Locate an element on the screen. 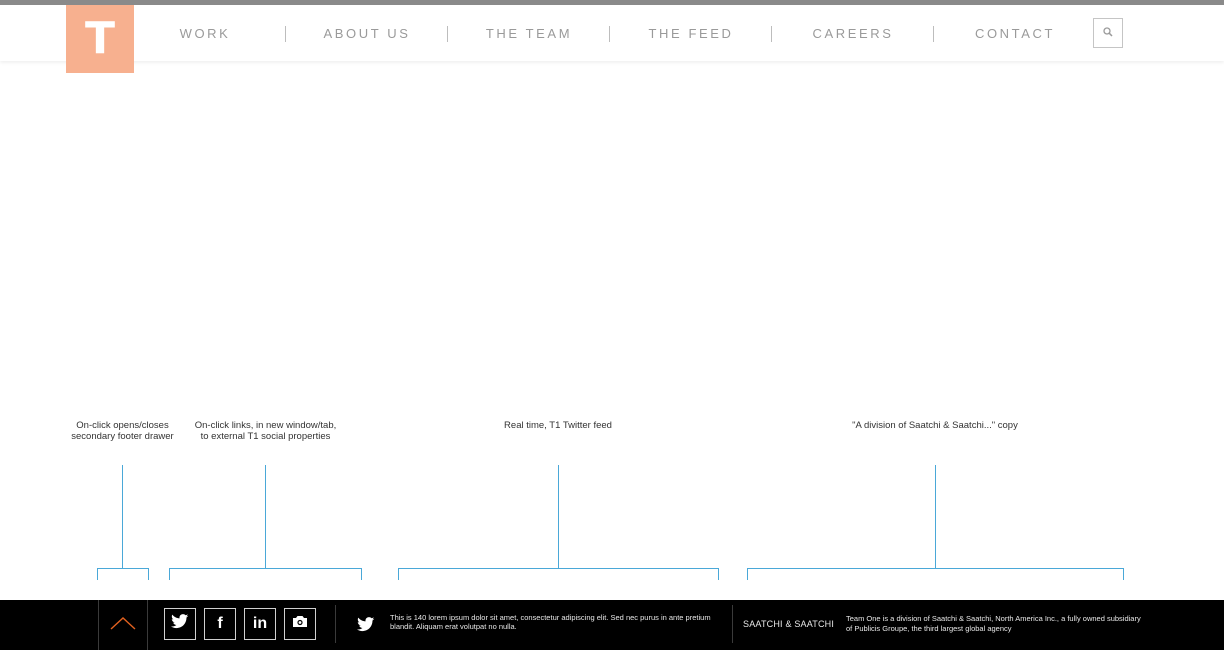 The width and height of the screenshot is (1224, 650). footer-drawer-toggle is located at coordinates (123, 625).